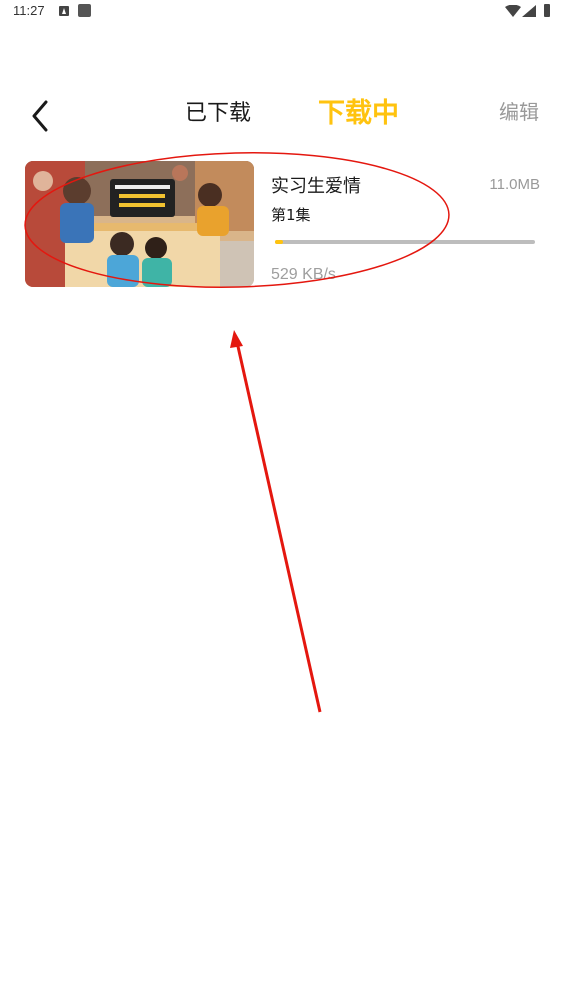  I want to click on download-speed: 529 KB/s, so click(303, 274).